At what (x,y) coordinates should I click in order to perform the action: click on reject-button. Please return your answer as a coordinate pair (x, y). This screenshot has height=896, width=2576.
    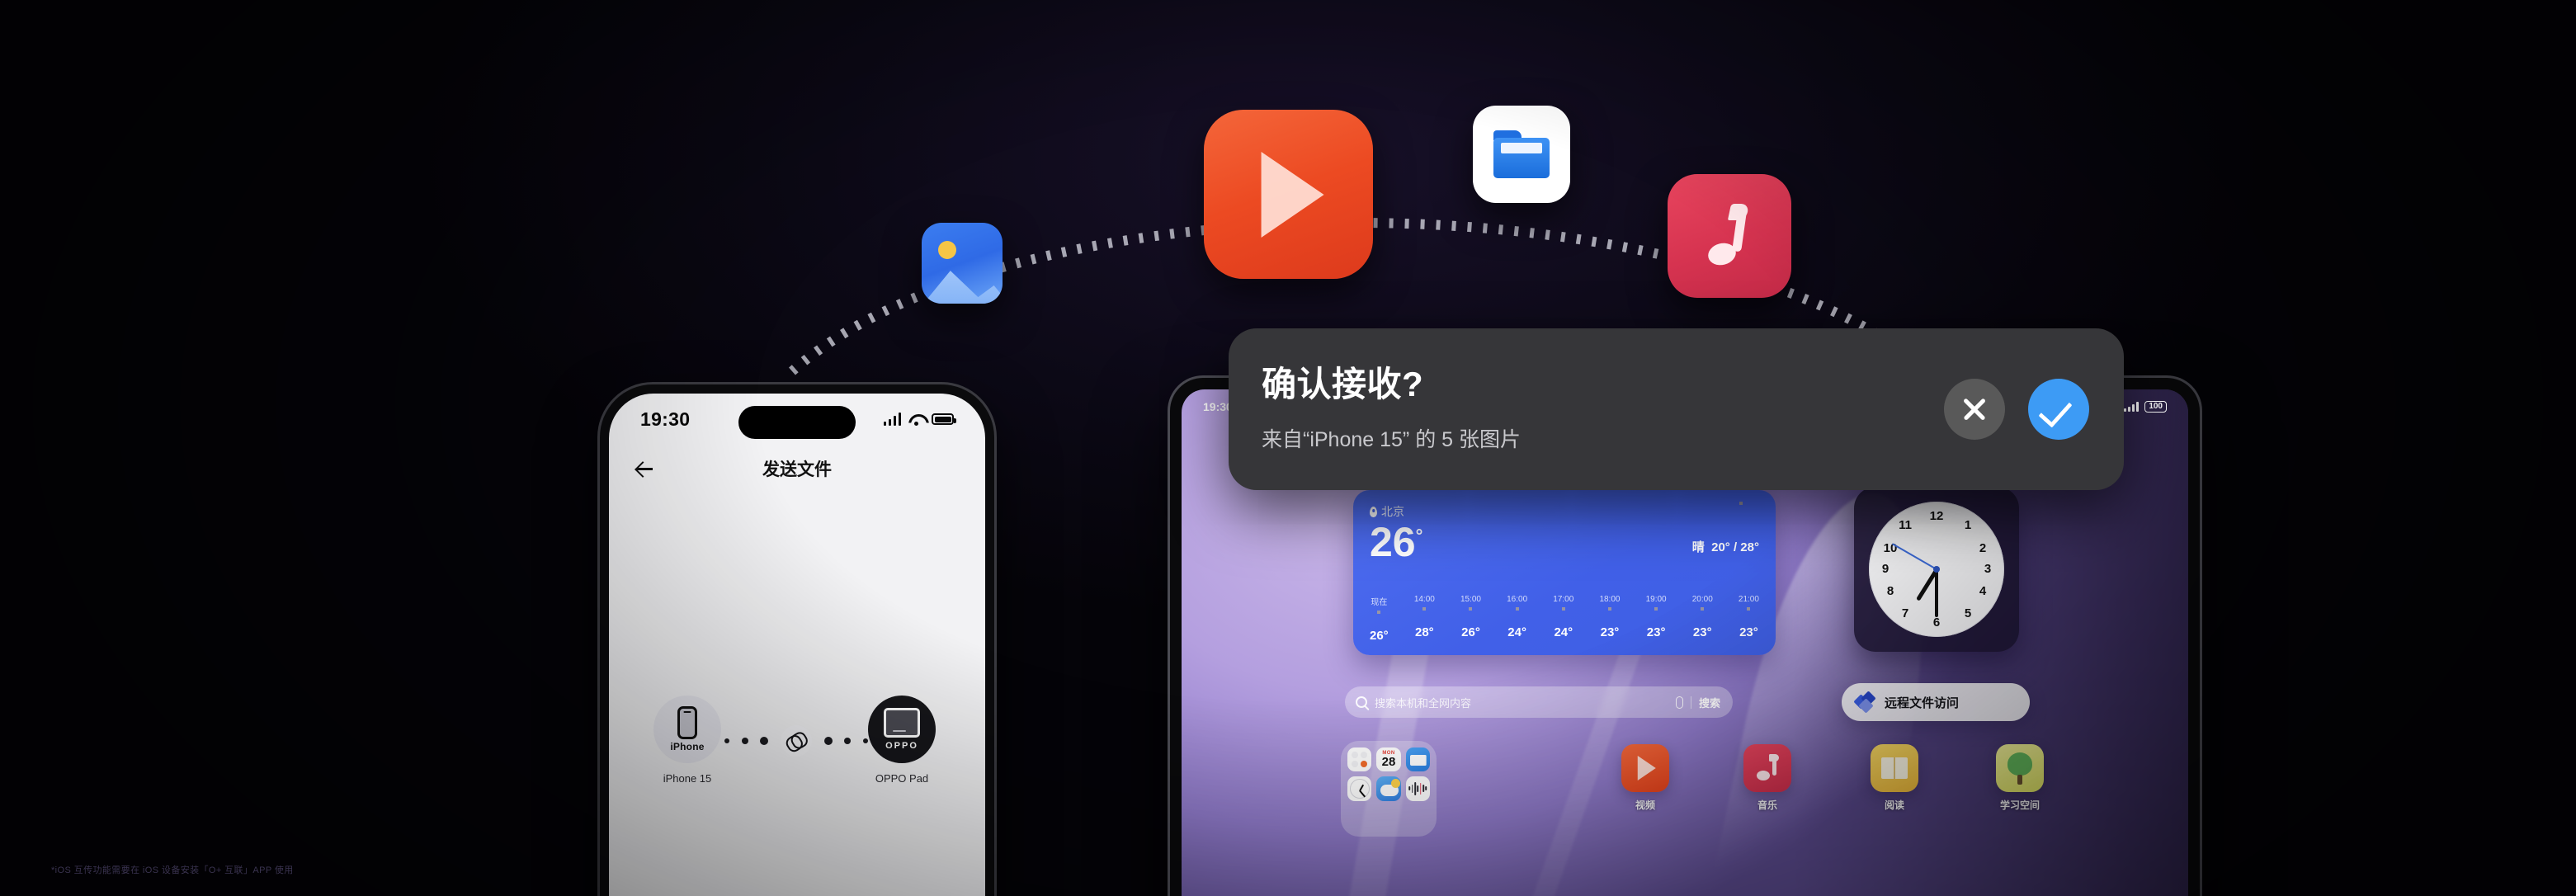
    Looking at the image, I should click on (1974, 409).